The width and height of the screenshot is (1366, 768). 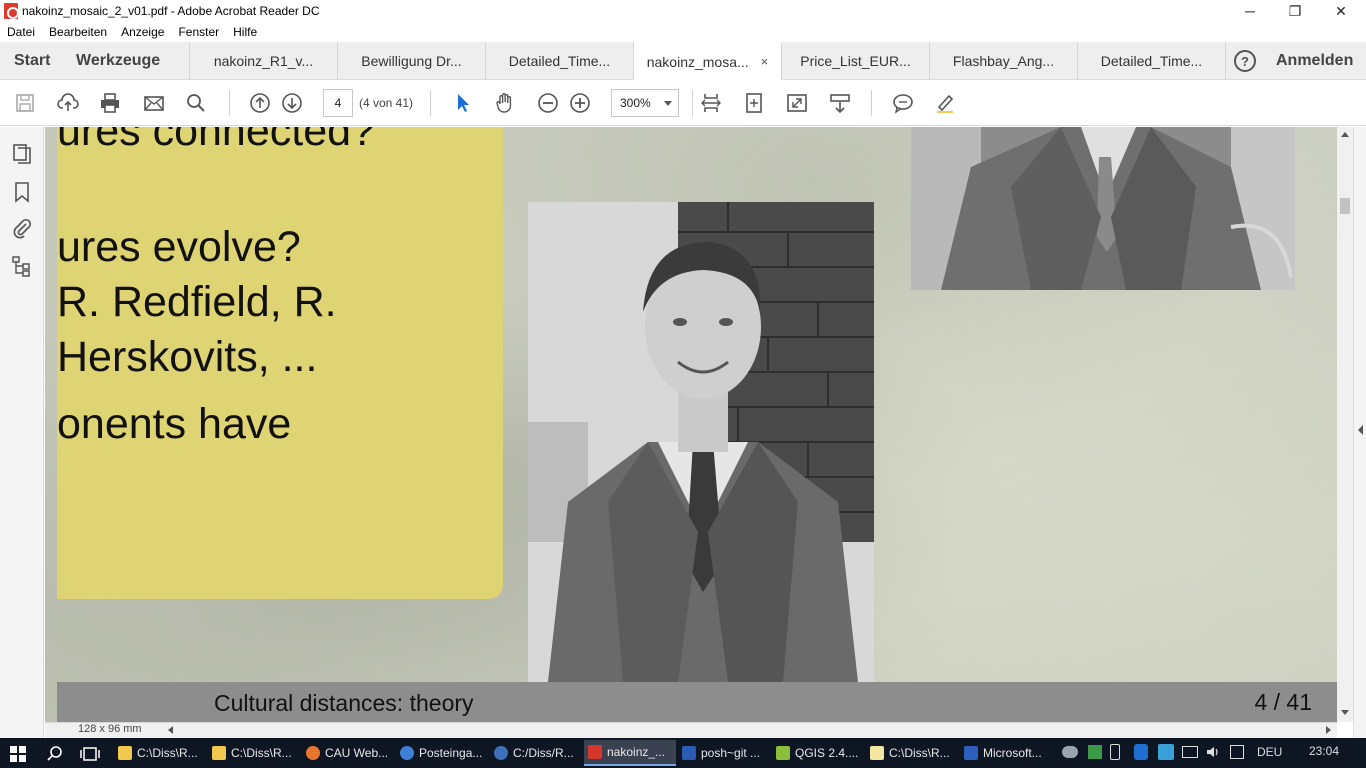 I want to click on zoom-out-icon, so click(x=548, y=103).